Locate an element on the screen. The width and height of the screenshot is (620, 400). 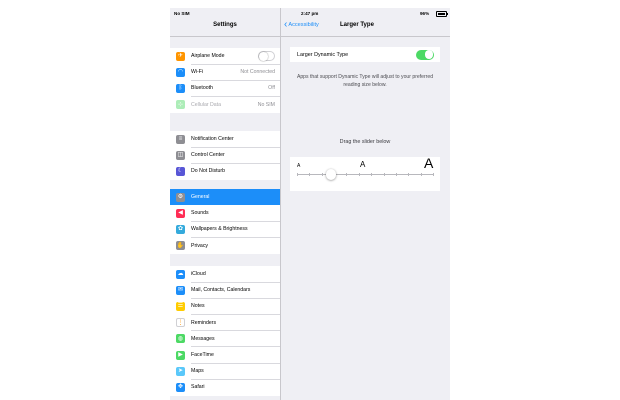
wifi-icon: ◠ is located at coordinates (180, 72).